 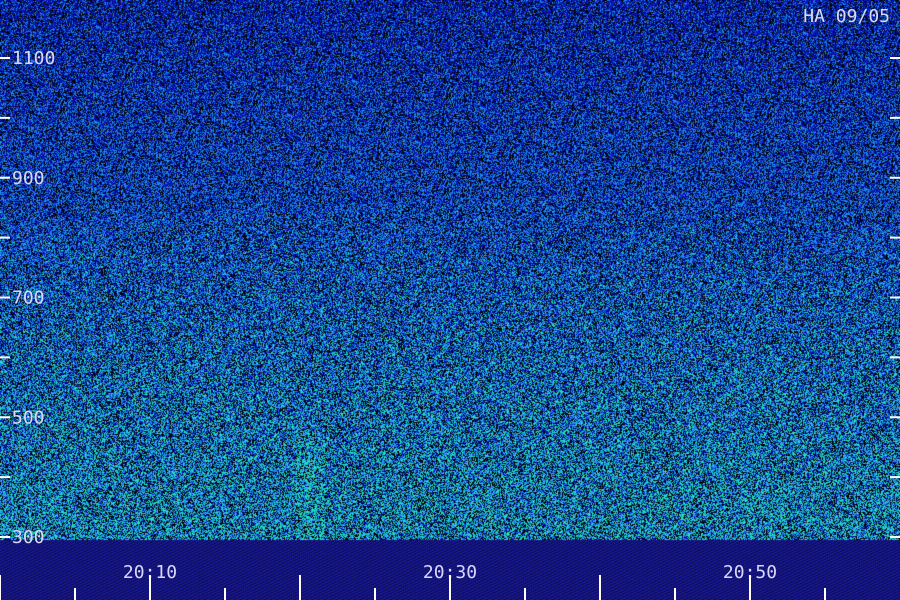 I want to click on y-tick-label: 500, so click(x=28, y=417).